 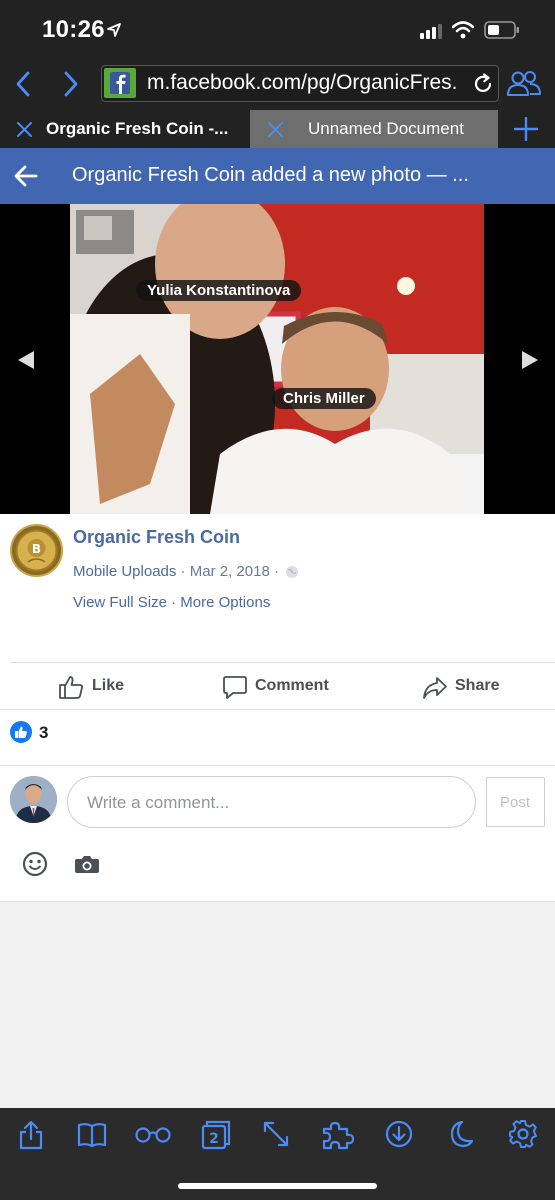 What do you see at coordinates (338, 1135) in the screenshot?
I see `extensions-puzzle-icon` at bounding box center [338, 1135].